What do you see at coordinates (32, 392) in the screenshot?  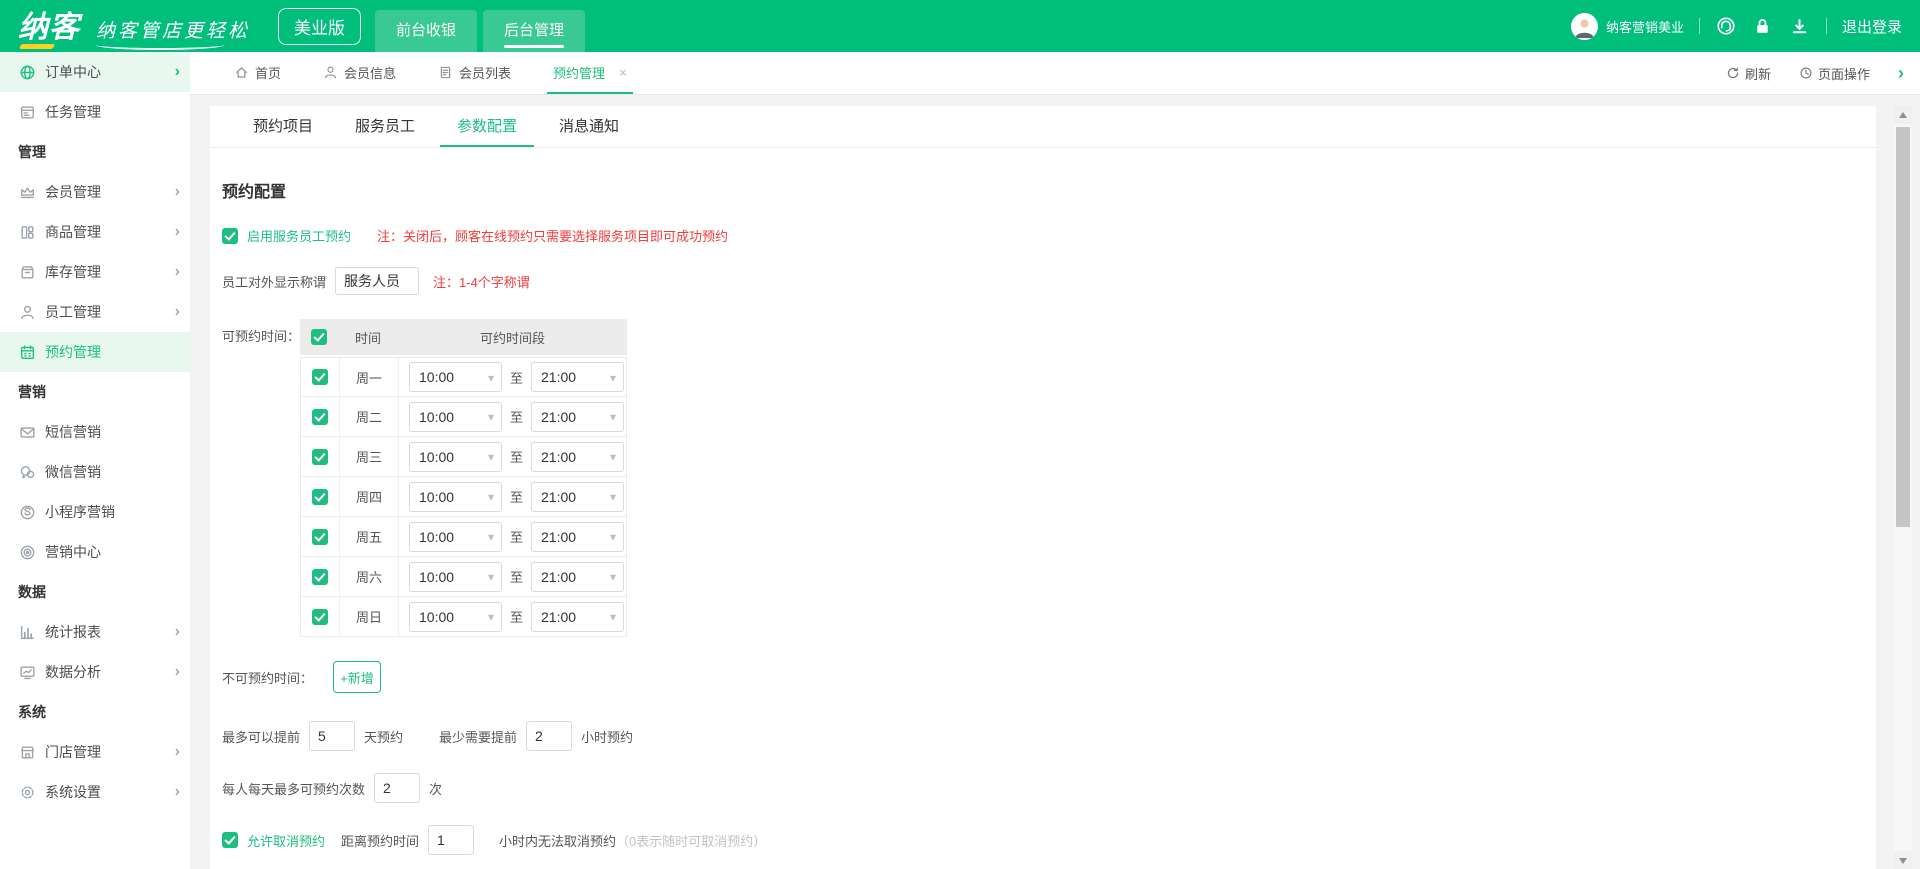 I see `sidebar-section-label: 营销` at bounding box center [32, 392].